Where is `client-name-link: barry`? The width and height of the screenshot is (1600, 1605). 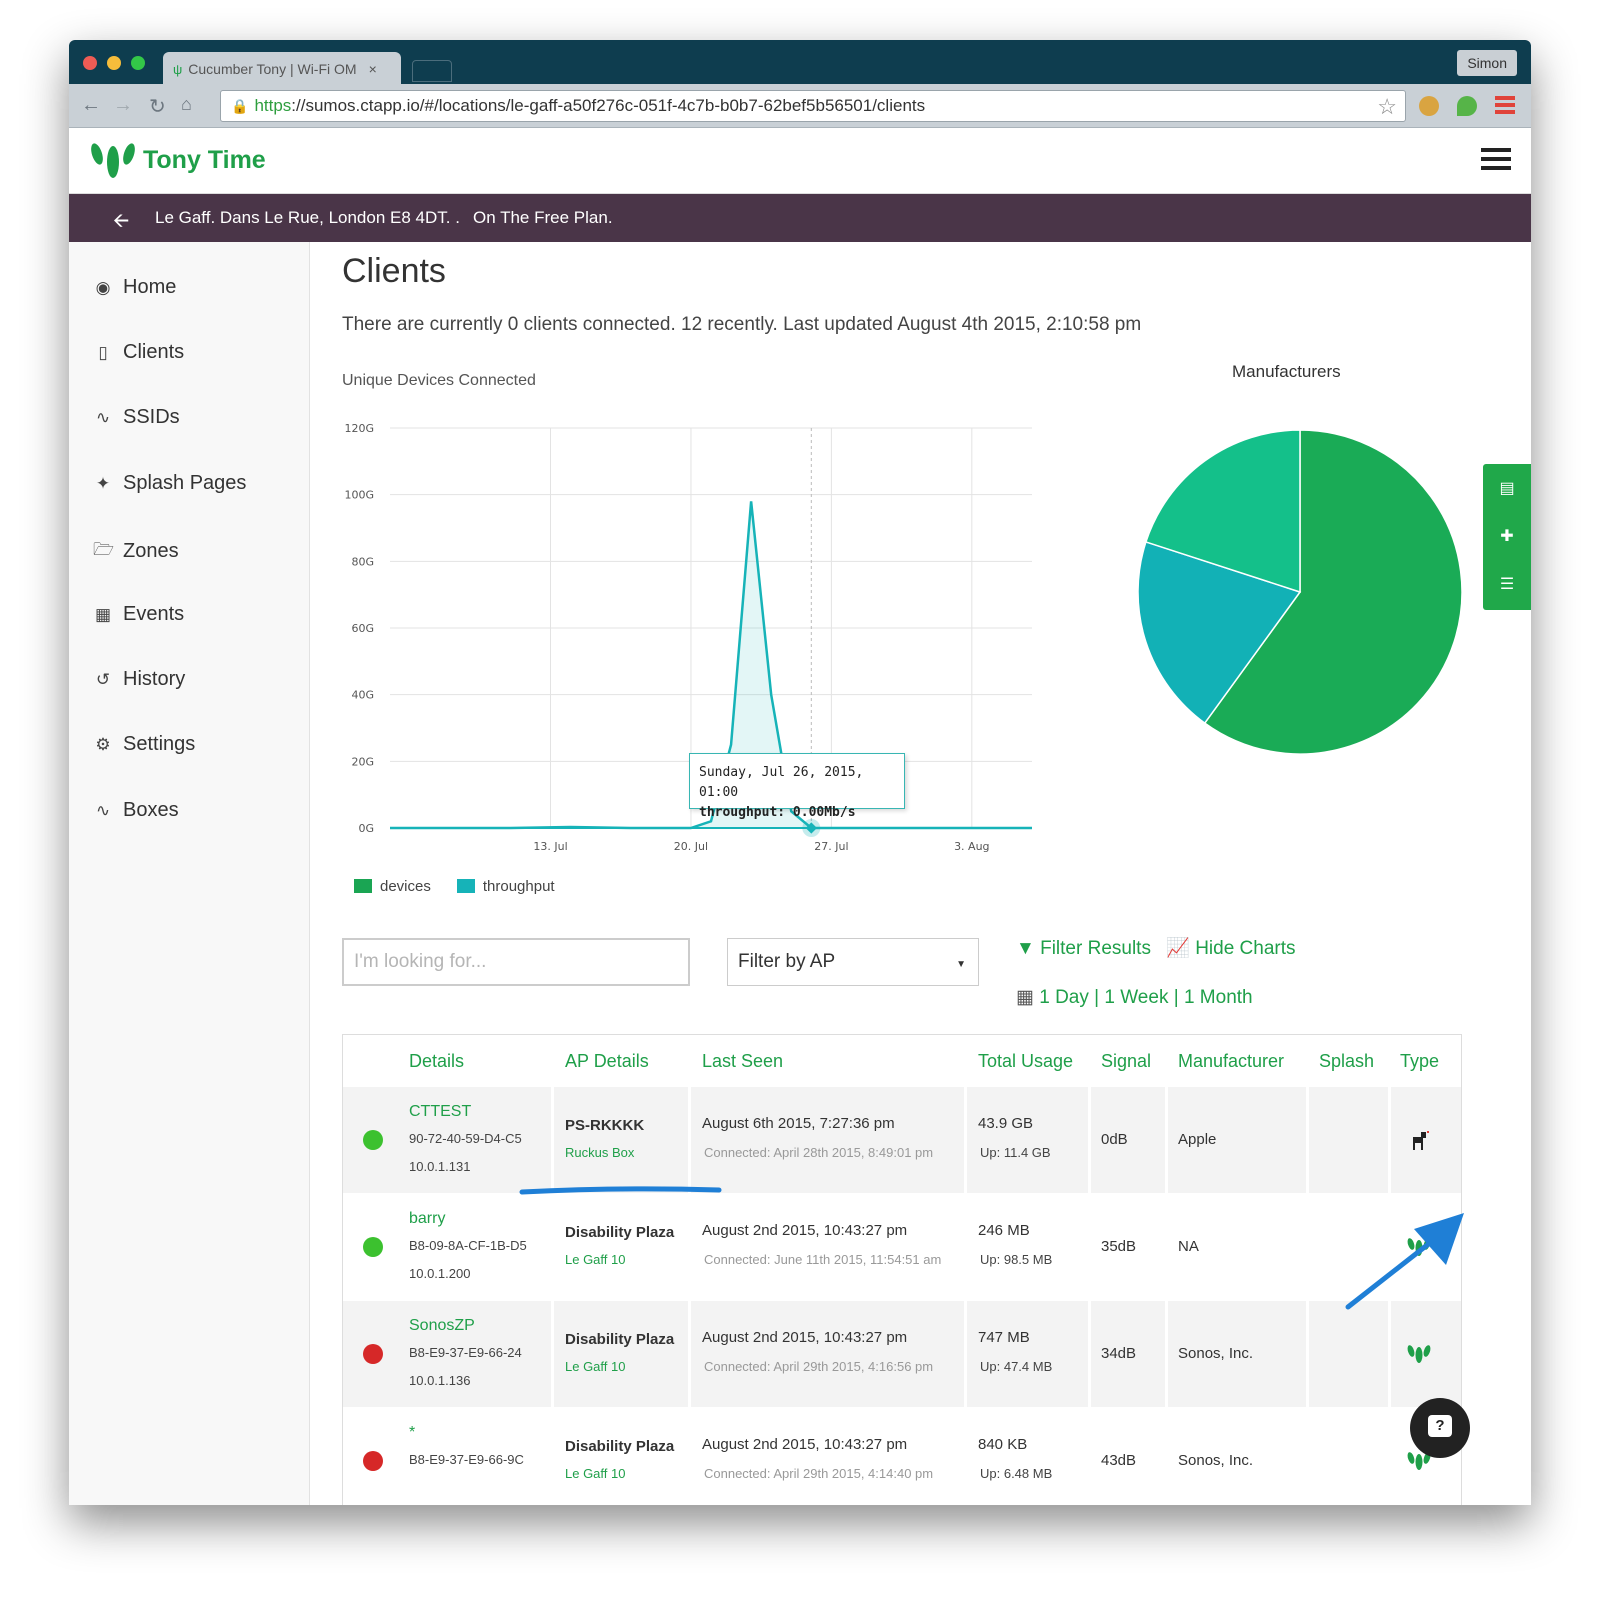
client-name-link: barry is located at coordinates (427, 1219).